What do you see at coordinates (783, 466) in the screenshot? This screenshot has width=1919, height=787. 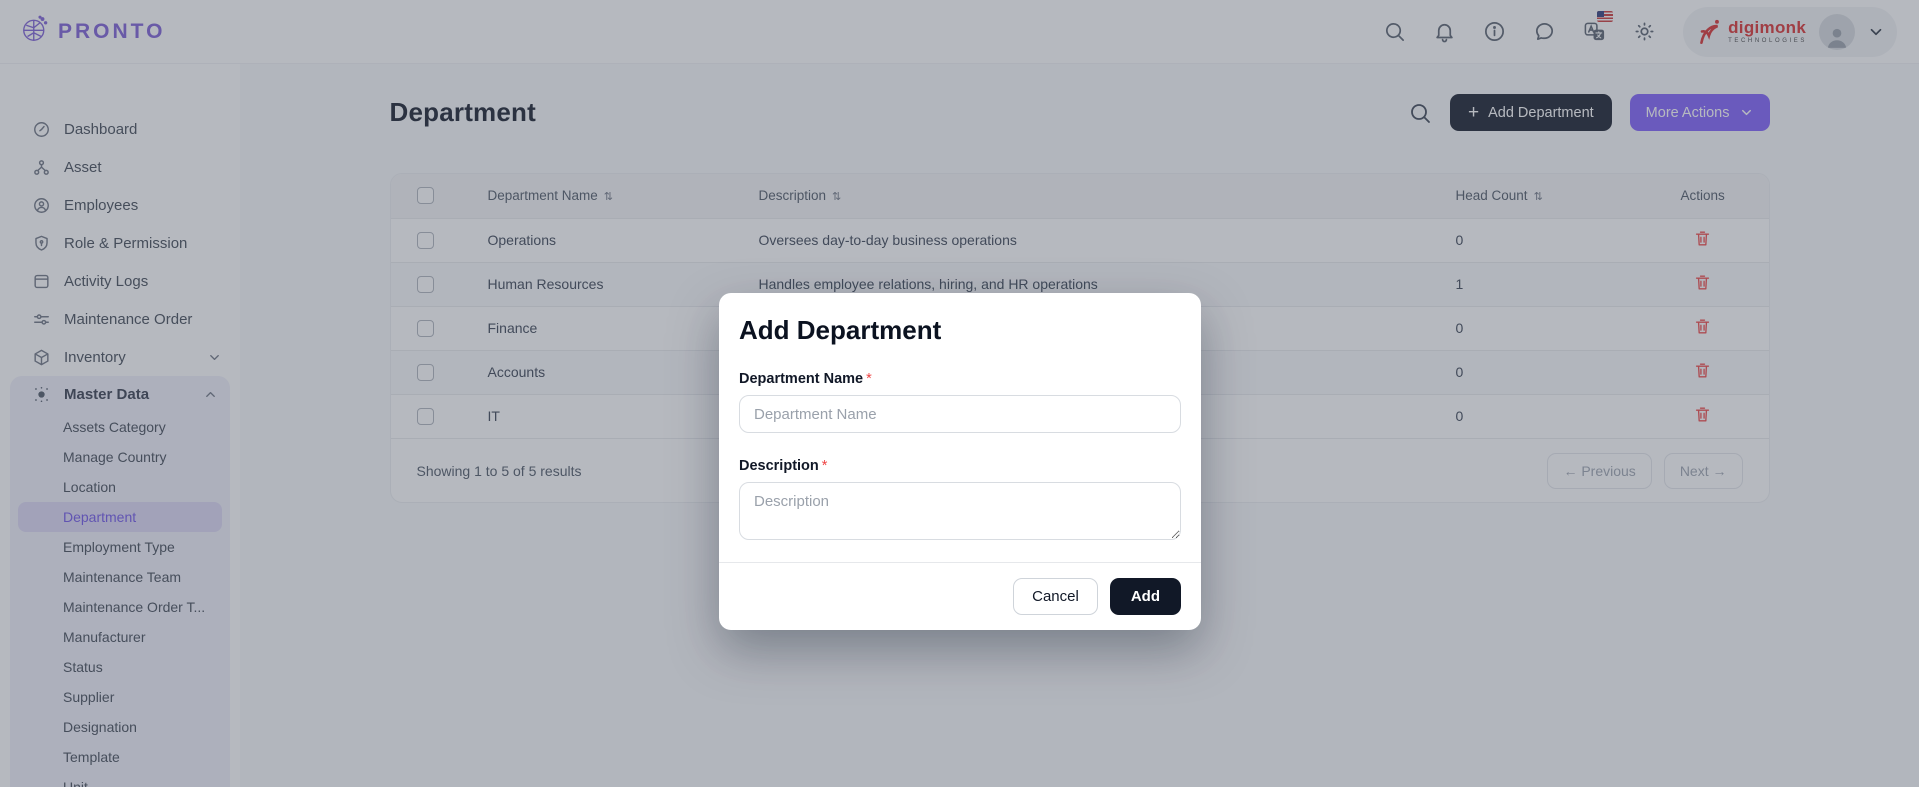 I see `description-label: Description *` at bounding box center [783, 466].